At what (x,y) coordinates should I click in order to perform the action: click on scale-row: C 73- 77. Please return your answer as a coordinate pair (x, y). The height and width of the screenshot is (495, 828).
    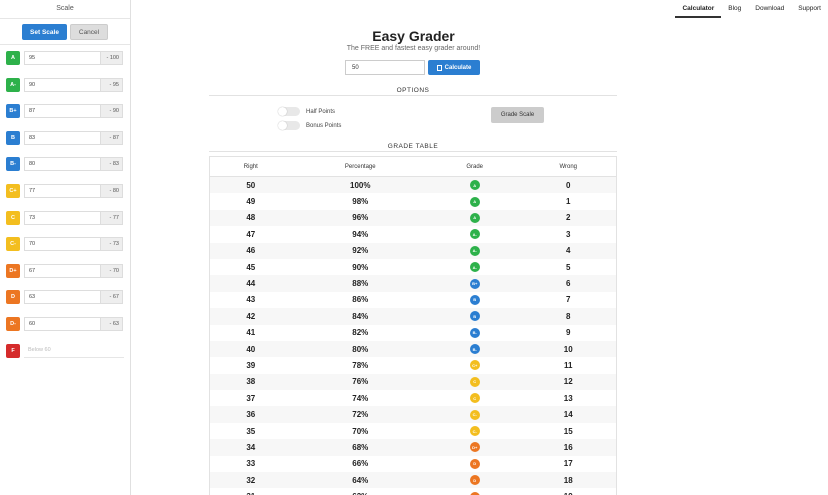
    Looking at the image, I should click on (65, 217).